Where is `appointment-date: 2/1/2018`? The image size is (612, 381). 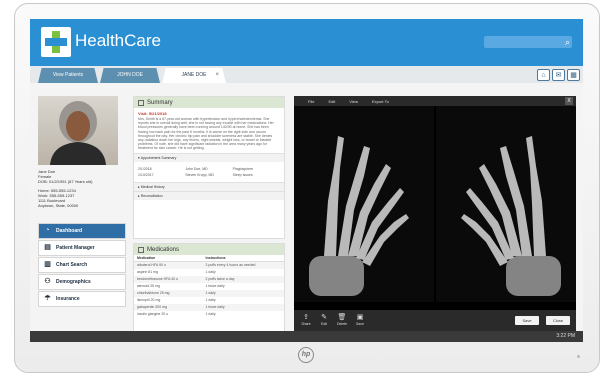
appointment-date: 2/1/2018 is located at coordinates (145, 169).